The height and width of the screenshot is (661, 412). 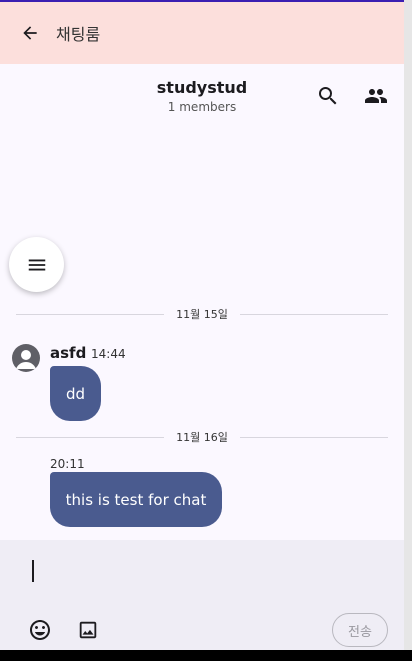 I want to click on emoji-button, so click(x=40, y=630).